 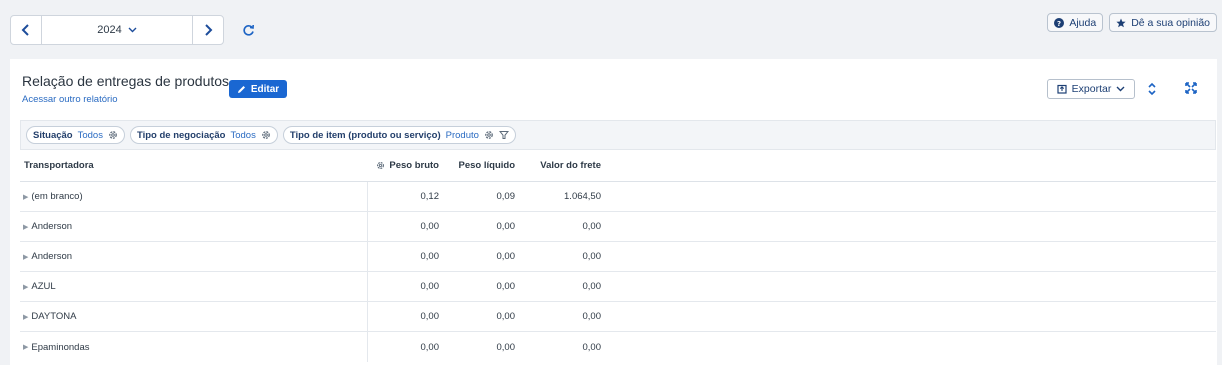 I want to click on column-header-label: Valor do frete, so click(x=570, y=165).